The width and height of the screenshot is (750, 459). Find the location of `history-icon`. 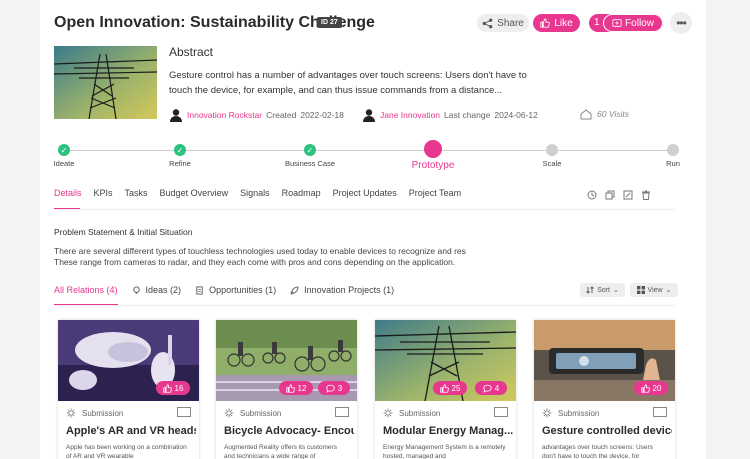

history-icon is located at coordinates (592, 193).